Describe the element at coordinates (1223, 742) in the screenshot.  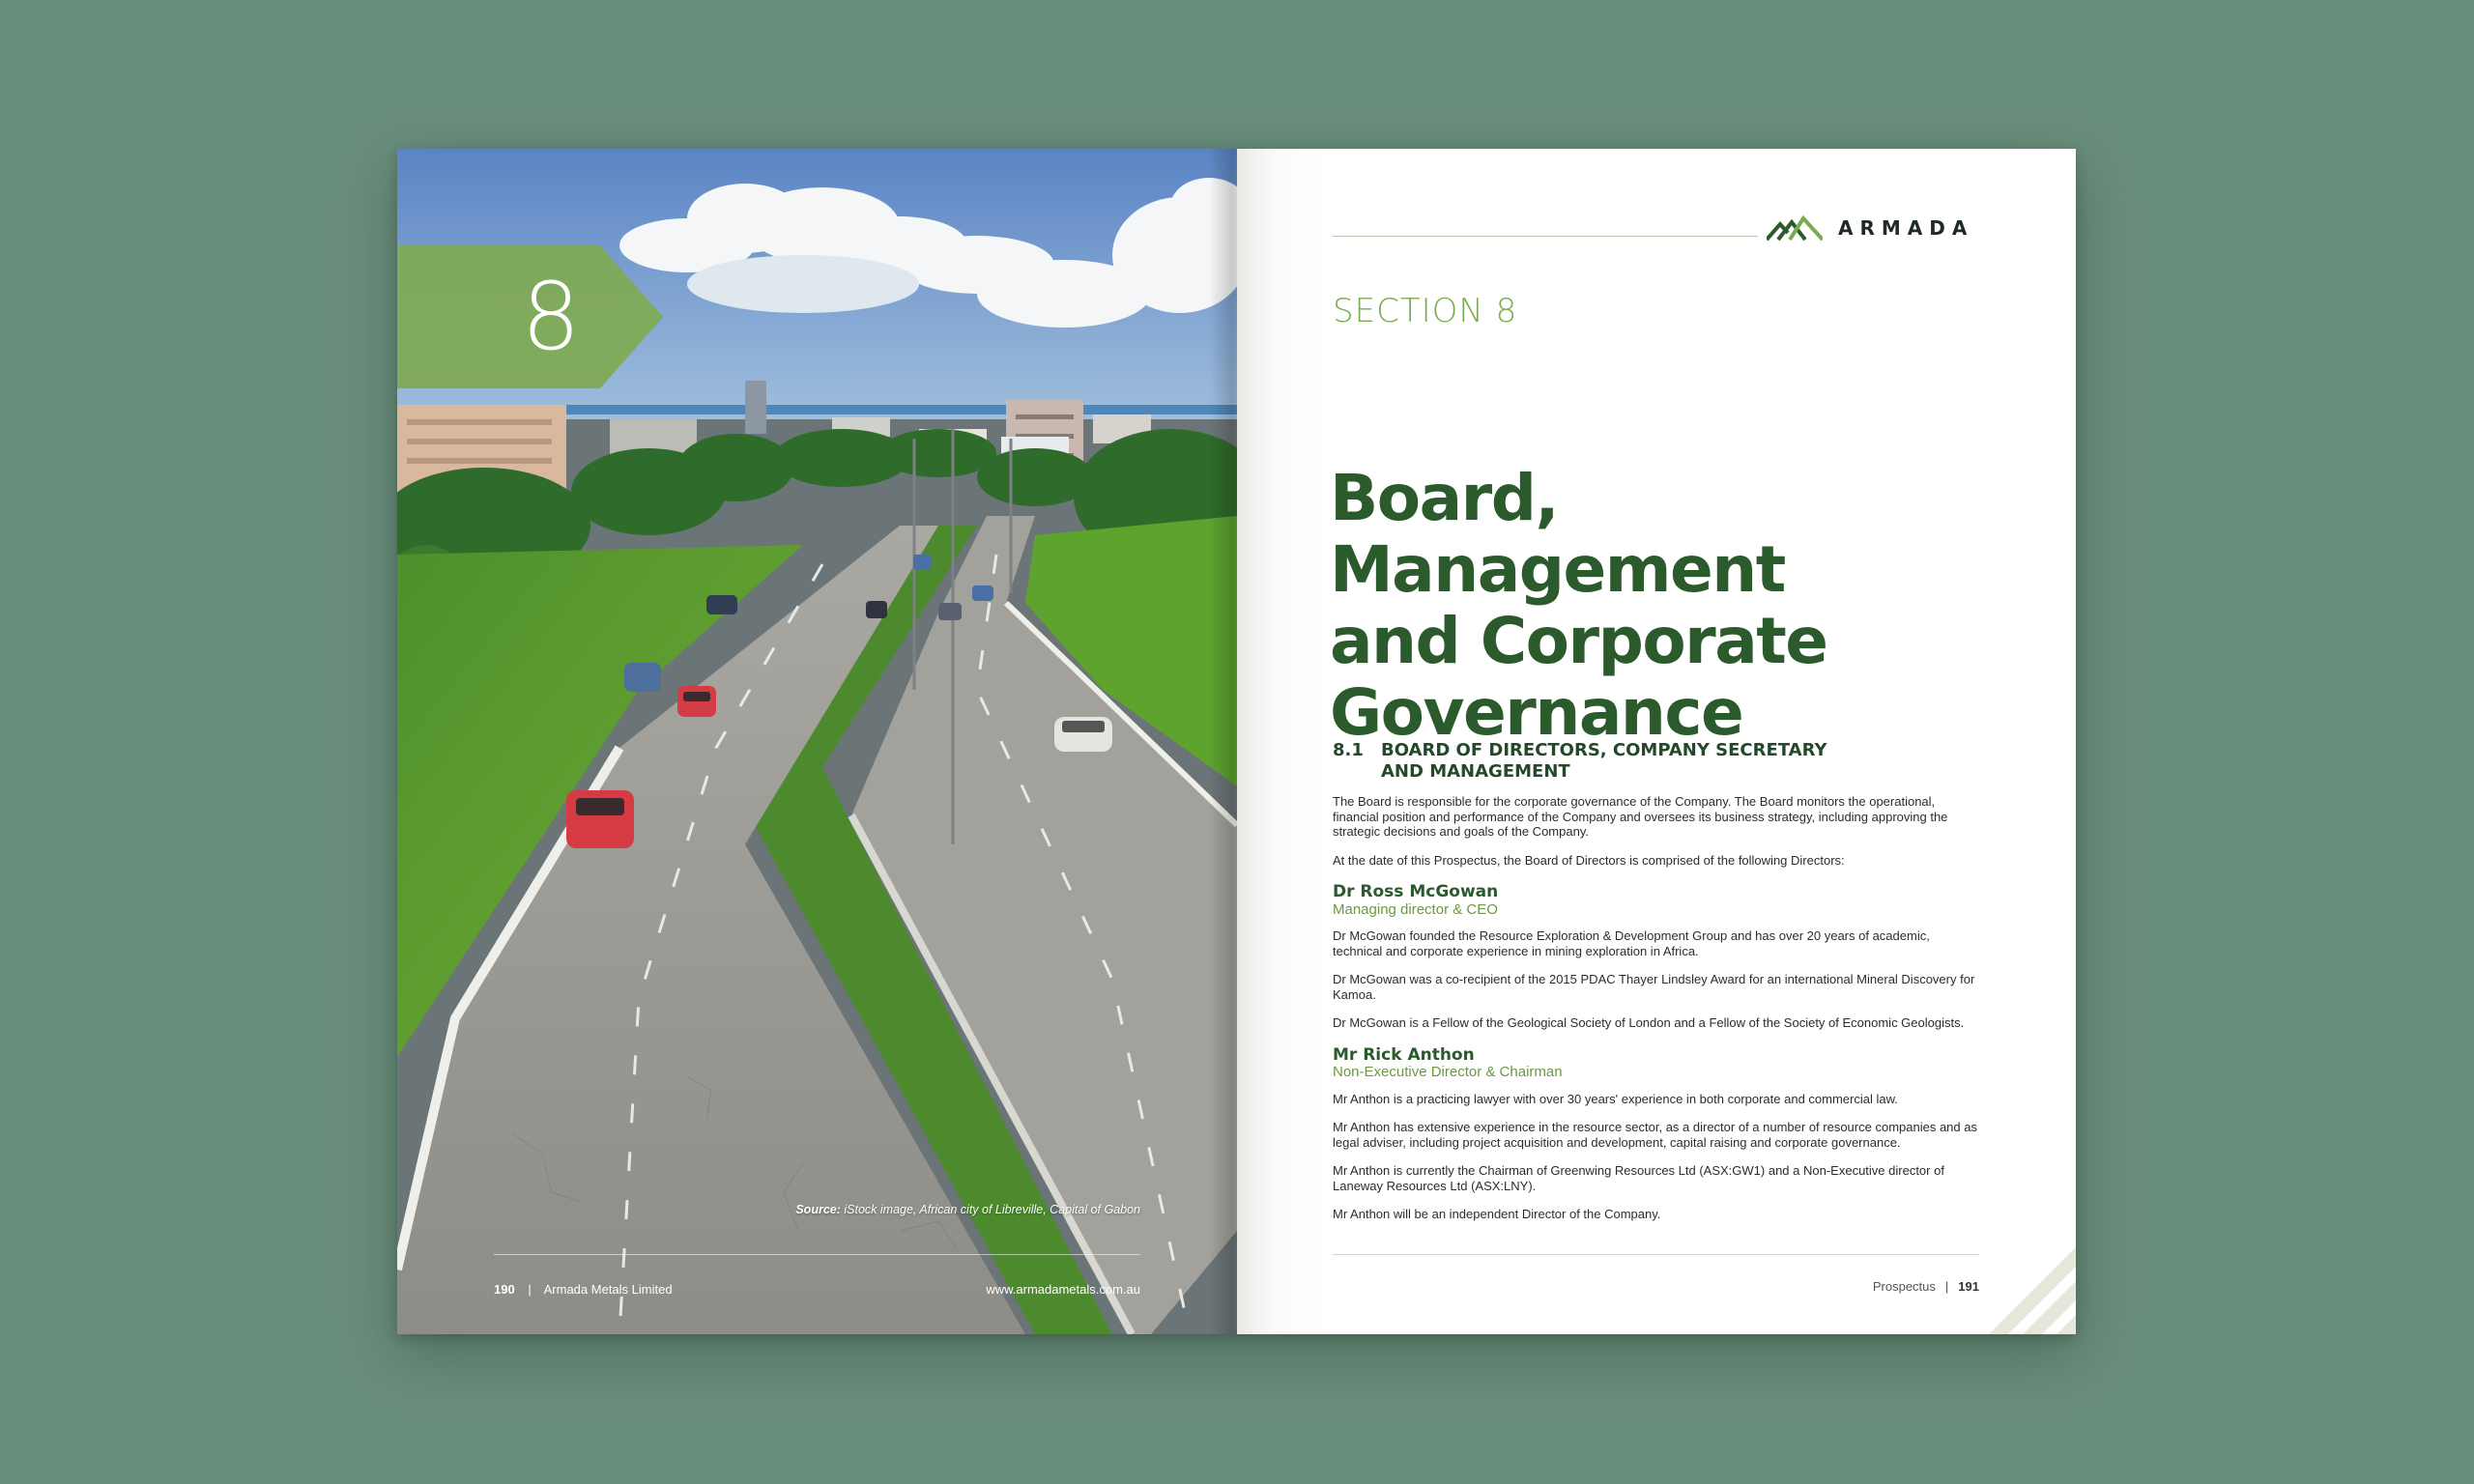
I see `spine-shadow` at that location.